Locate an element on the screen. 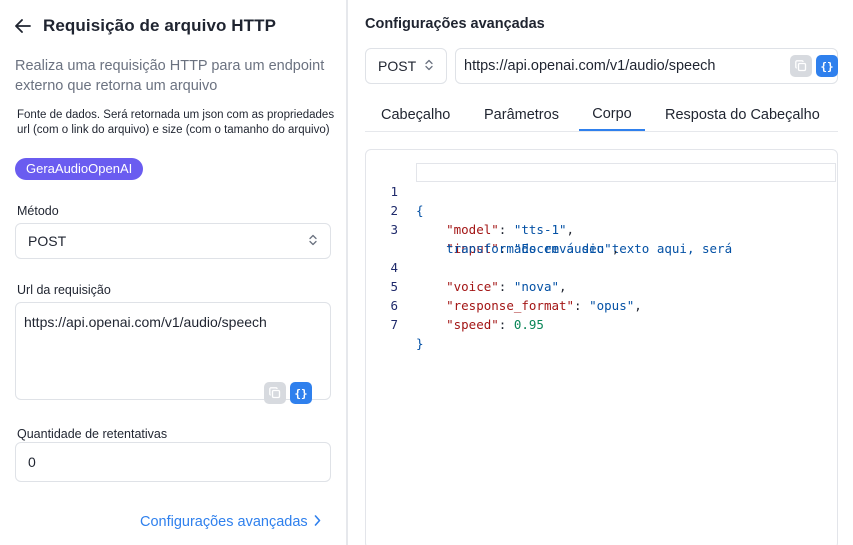 This screenshot has height=545, width=853. json-value: "opus" is located at coordinates (612, 305).